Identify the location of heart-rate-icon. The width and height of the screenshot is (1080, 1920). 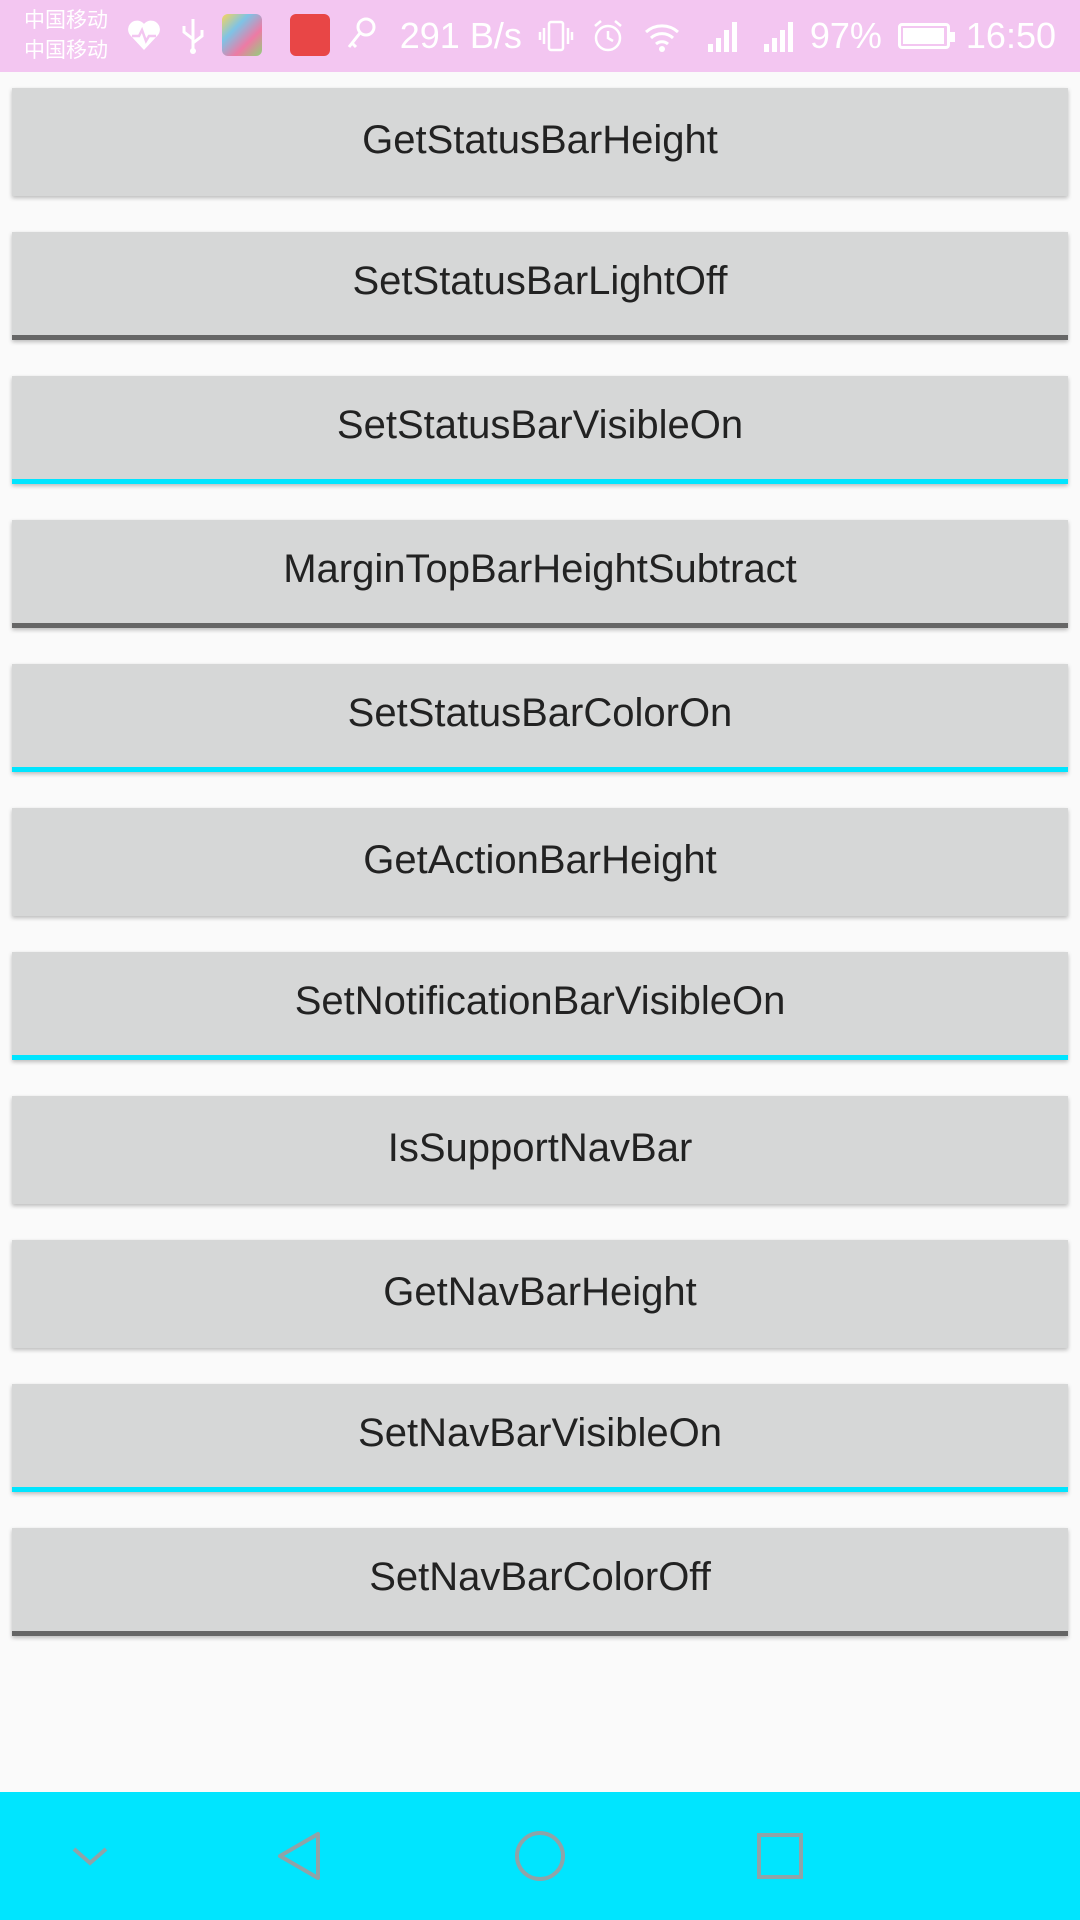
(144, 35).